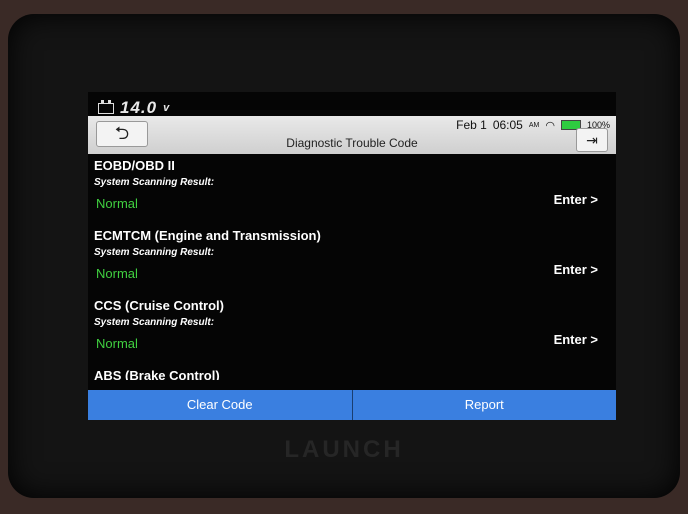 Image resolution: width=688 pixels, height=514 pixels. What do you see at coordinates (344, 449) in the screenshot?
I see `brand-logo: LAUNCH` at bounding box center [344, 449].